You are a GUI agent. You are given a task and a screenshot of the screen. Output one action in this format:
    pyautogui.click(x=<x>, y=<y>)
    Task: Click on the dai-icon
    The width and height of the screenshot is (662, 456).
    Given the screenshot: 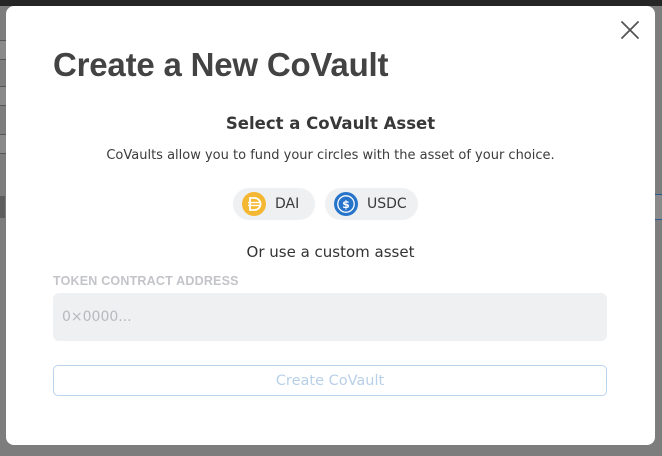 What is the action you would take?
    pyautogui.click(x=254, y=204)
    